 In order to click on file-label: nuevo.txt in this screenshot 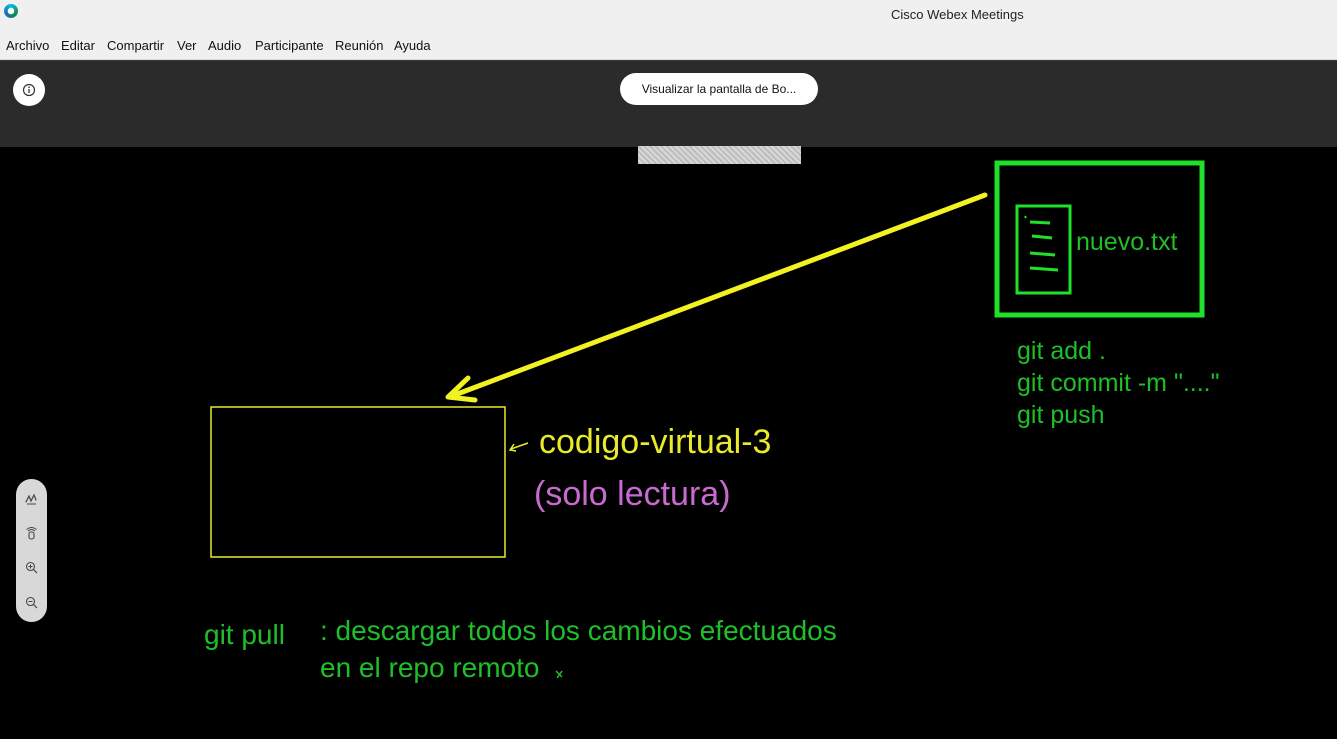, I will do `click(1127, 242)`.